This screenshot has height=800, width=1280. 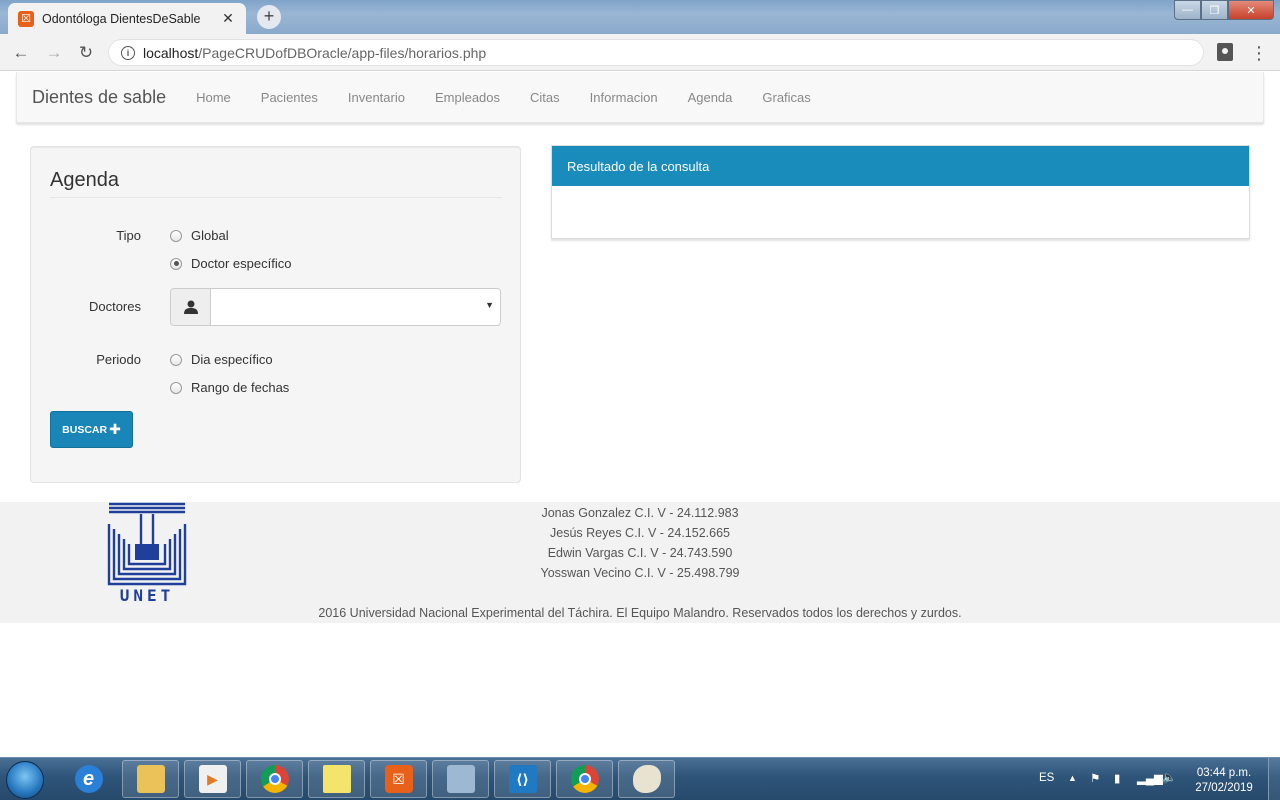 I want to click on user-icon, so click(x=191, y=307).